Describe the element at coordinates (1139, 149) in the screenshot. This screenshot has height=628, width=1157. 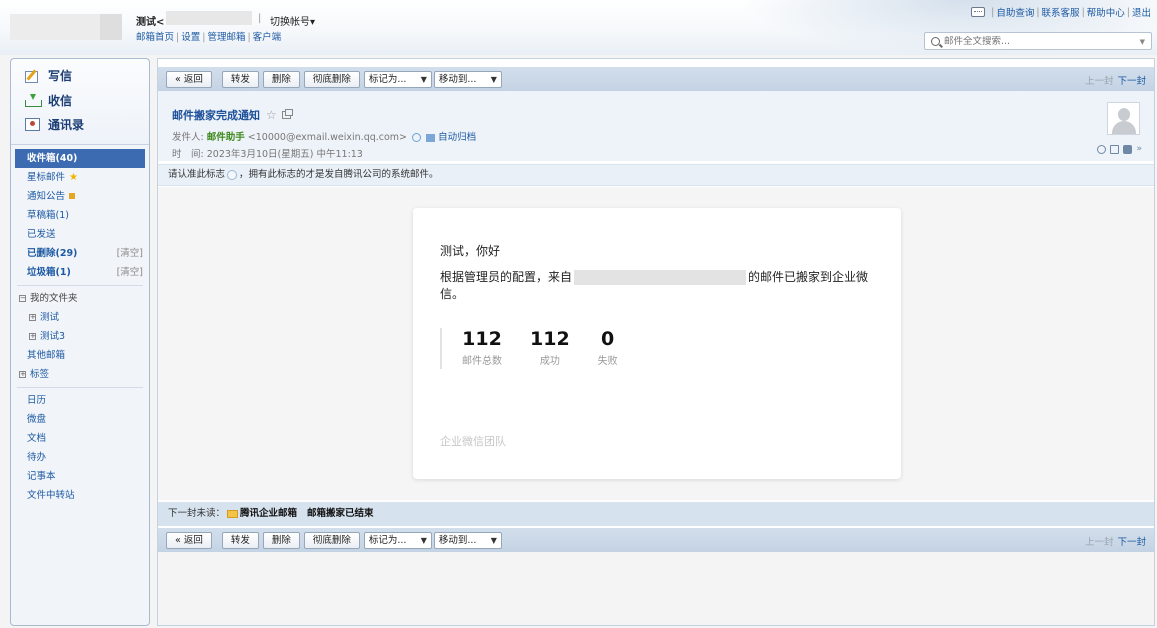
I see `chevron-double-down-icon: »` at that location.